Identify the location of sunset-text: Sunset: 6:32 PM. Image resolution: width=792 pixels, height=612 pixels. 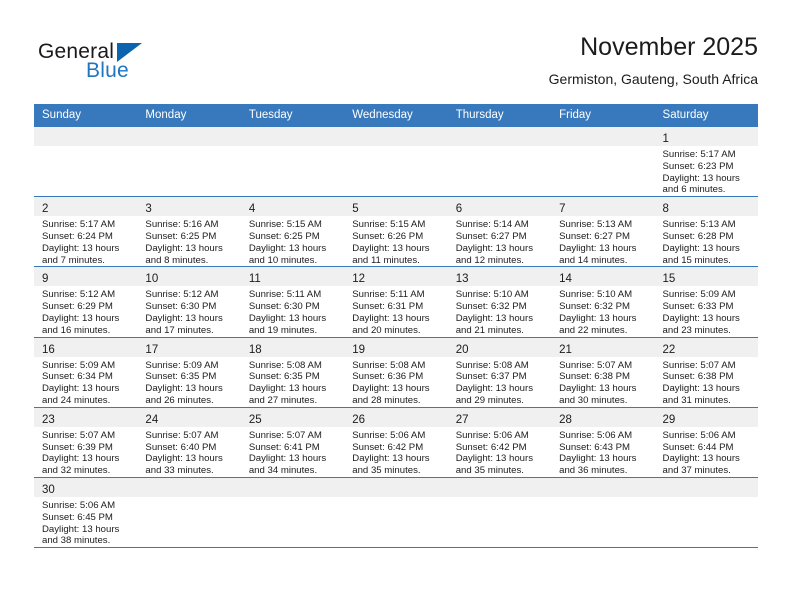
(595, 307).